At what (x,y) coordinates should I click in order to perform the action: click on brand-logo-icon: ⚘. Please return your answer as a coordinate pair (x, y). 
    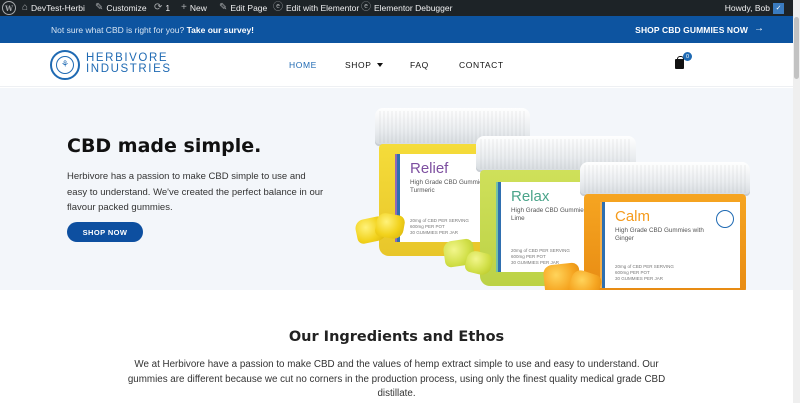
    Looking at the image, I should click on (65, 65).